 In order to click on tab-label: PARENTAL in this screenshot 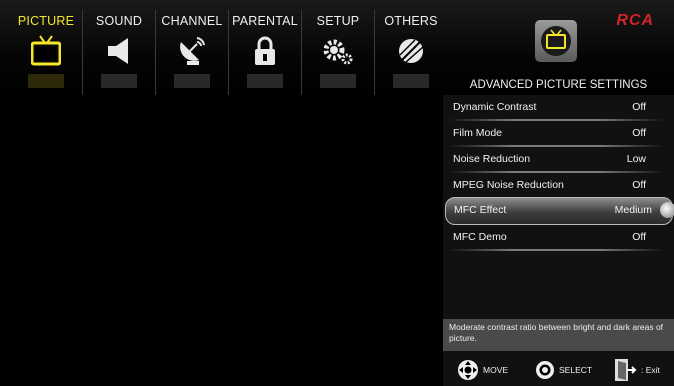, I will do `click(265, 21)`.